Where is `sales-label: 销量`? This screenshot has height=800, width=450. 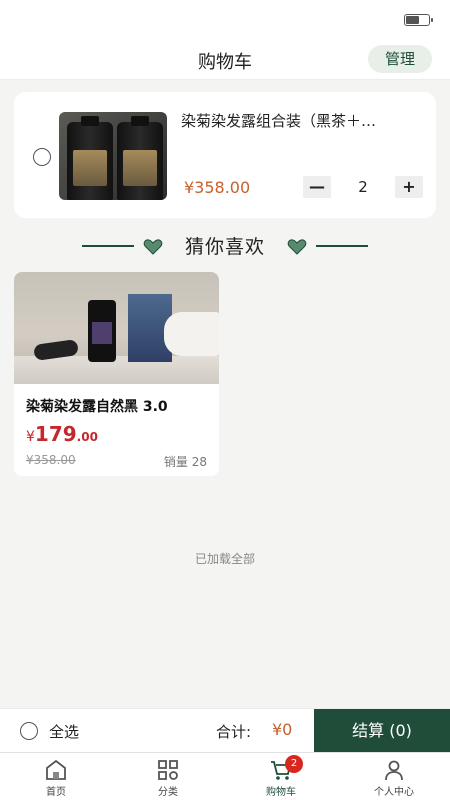
sales-label: 销量 is located at coordinates (175, 462).